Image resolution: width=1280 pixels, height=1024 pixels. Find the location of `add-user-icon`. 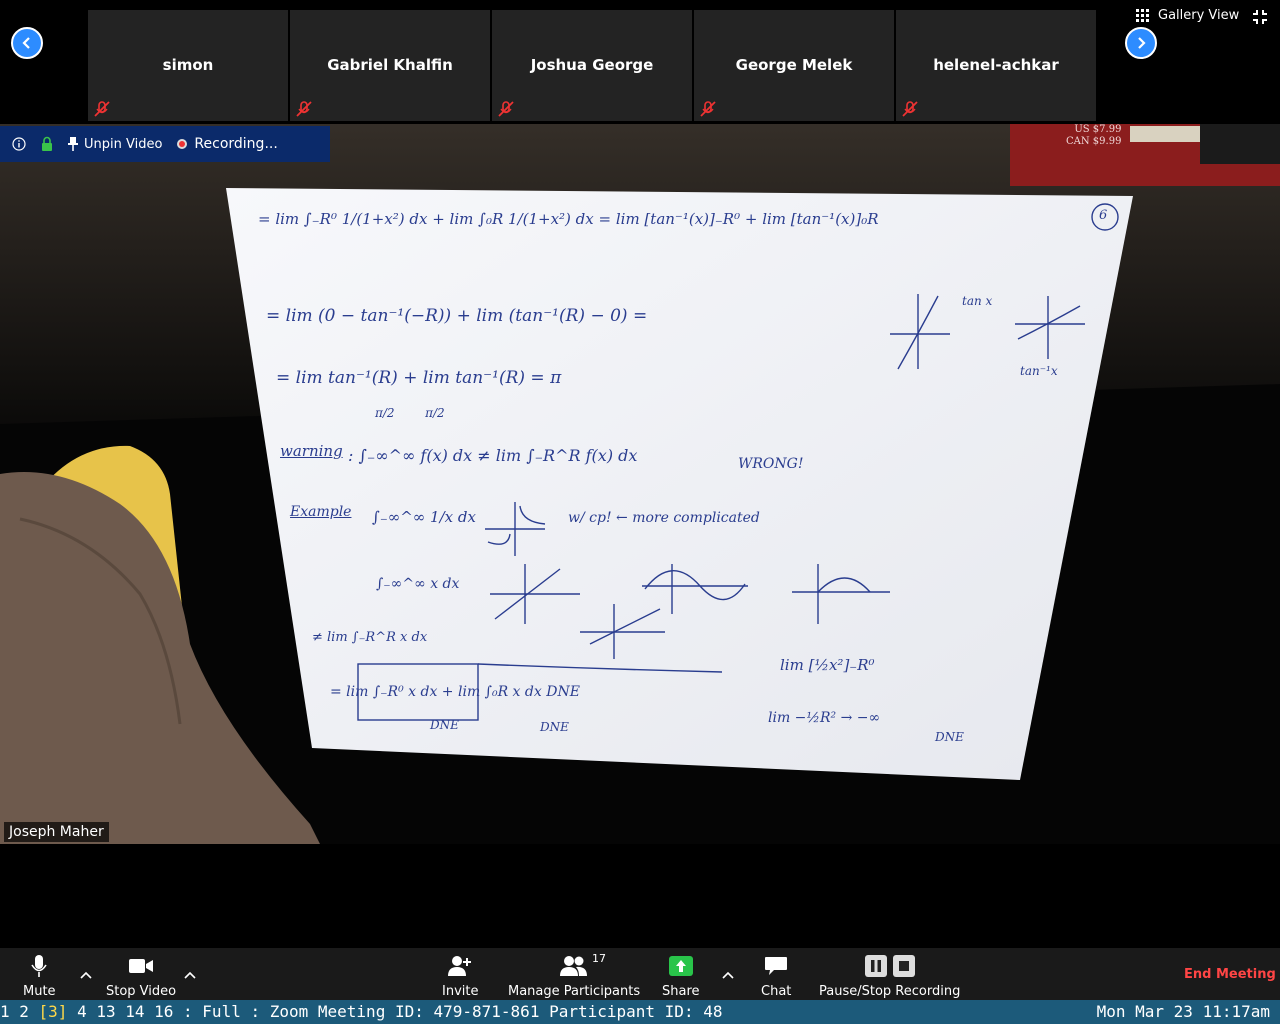

add-user-icon is located at coordinates (460, 966).